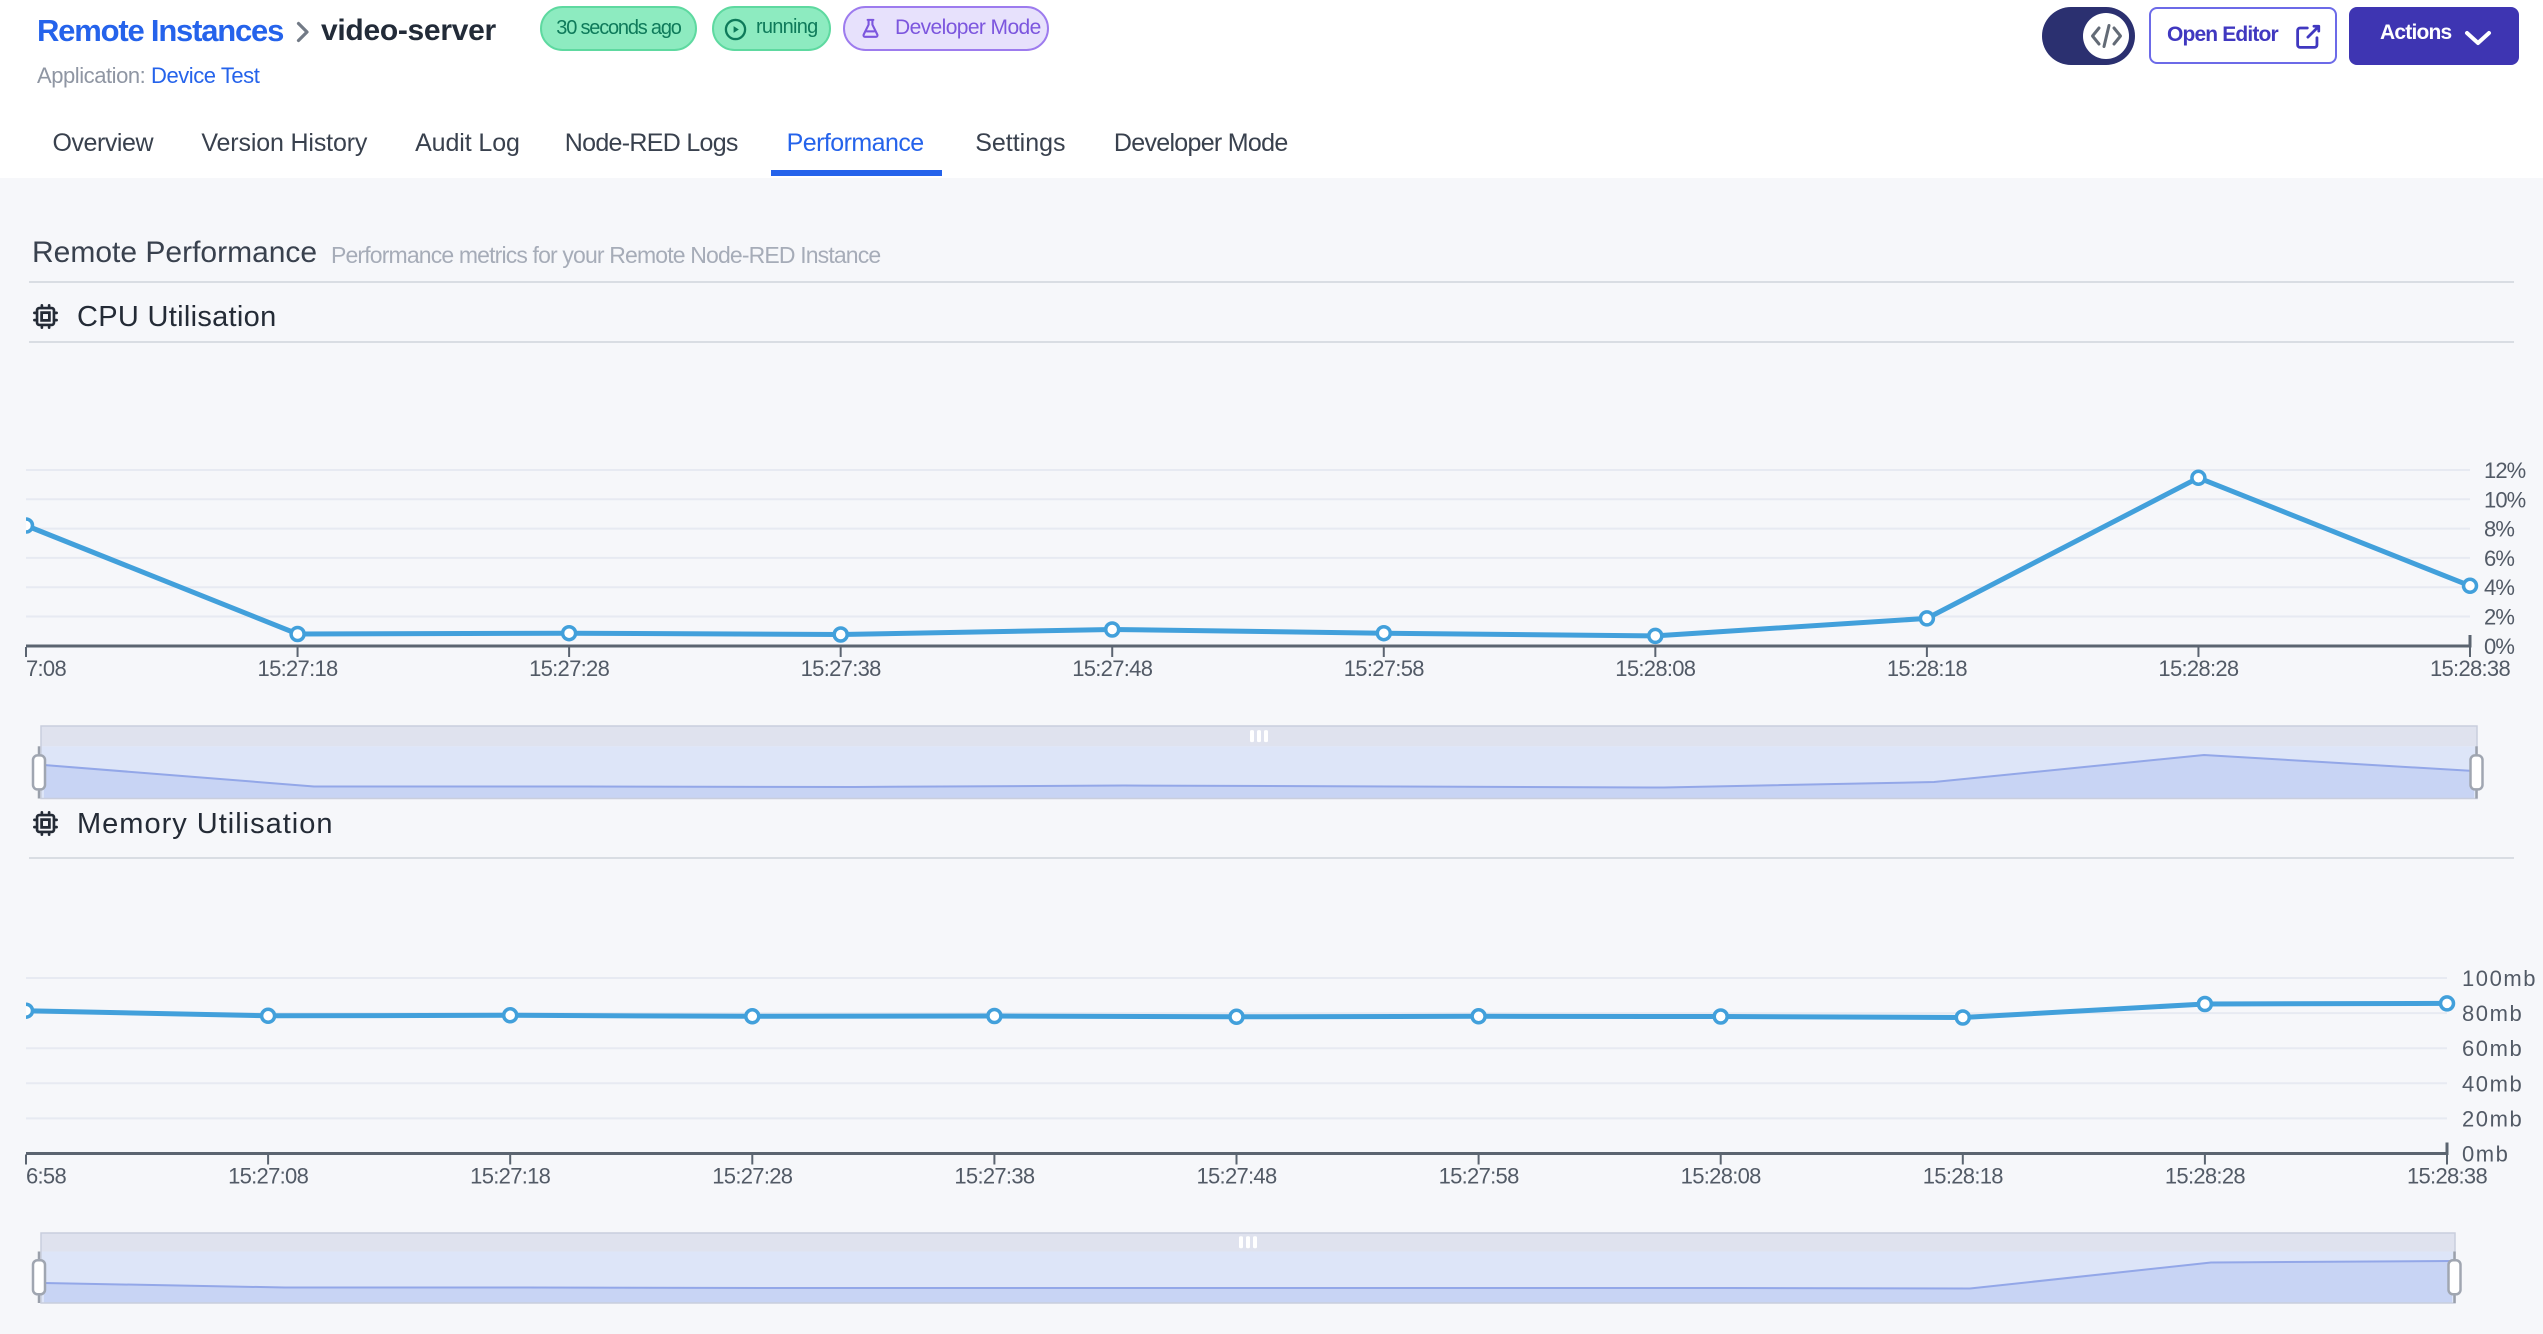 The height and width of the screenshot is (1334, 2543). Describe the element at coordinates (2492, 1048) in the screenshot. I see `svg-text: 60mb` at that location.